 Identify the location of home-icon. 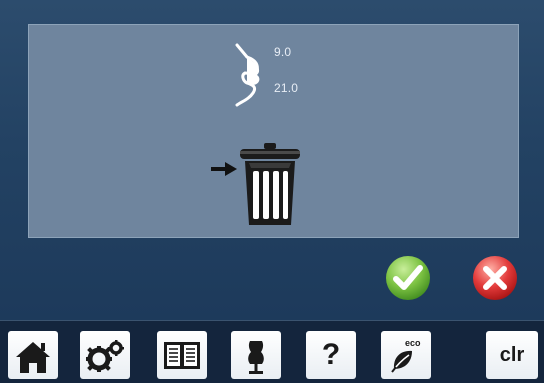
(33, 357).